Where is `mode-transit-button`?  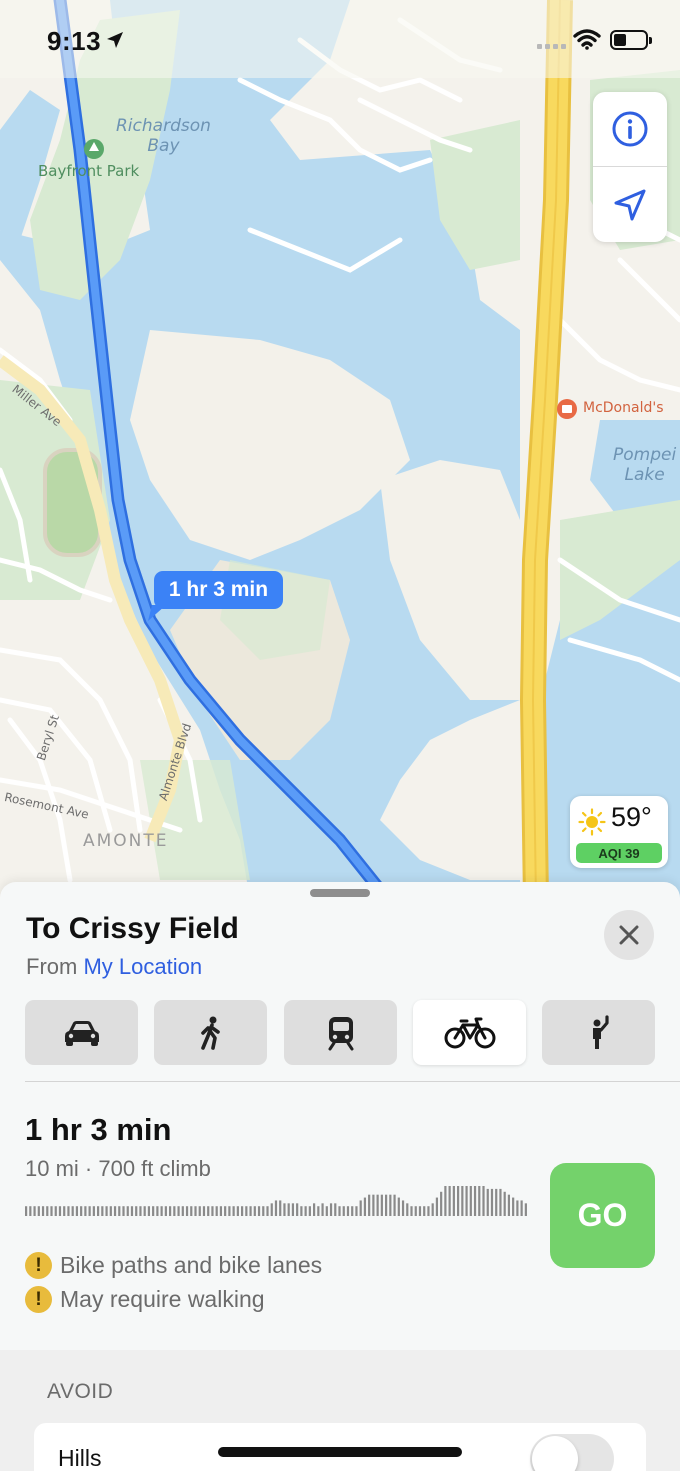 mode-transit-button is located at coordinates (340, 1032).